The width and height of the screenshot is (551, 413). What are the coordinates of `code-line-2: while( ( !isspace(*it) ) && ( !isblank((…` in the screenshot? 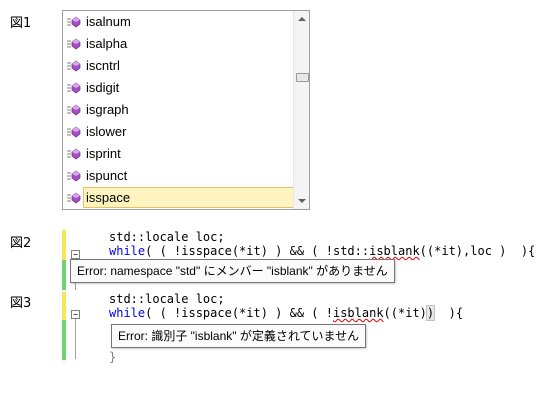 It's located at (286, 313).